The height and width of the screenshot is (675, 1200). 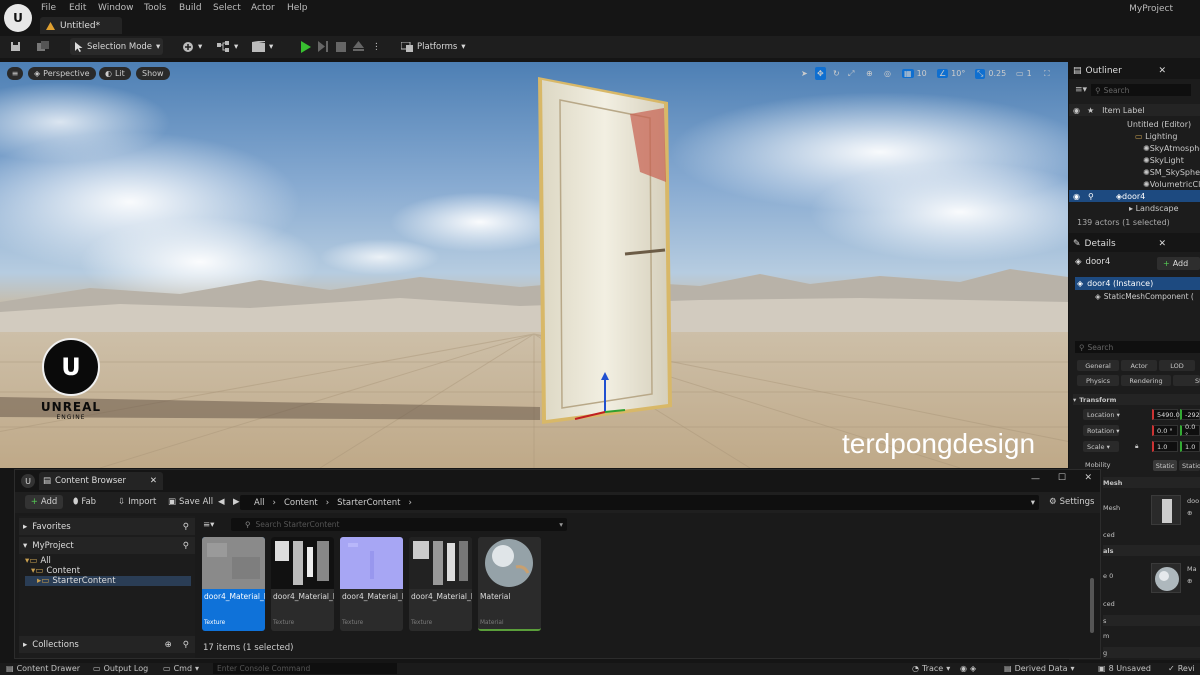 I want to click on asset-tile: door4_Material_Normal Texture, so click(x=371, y=584).